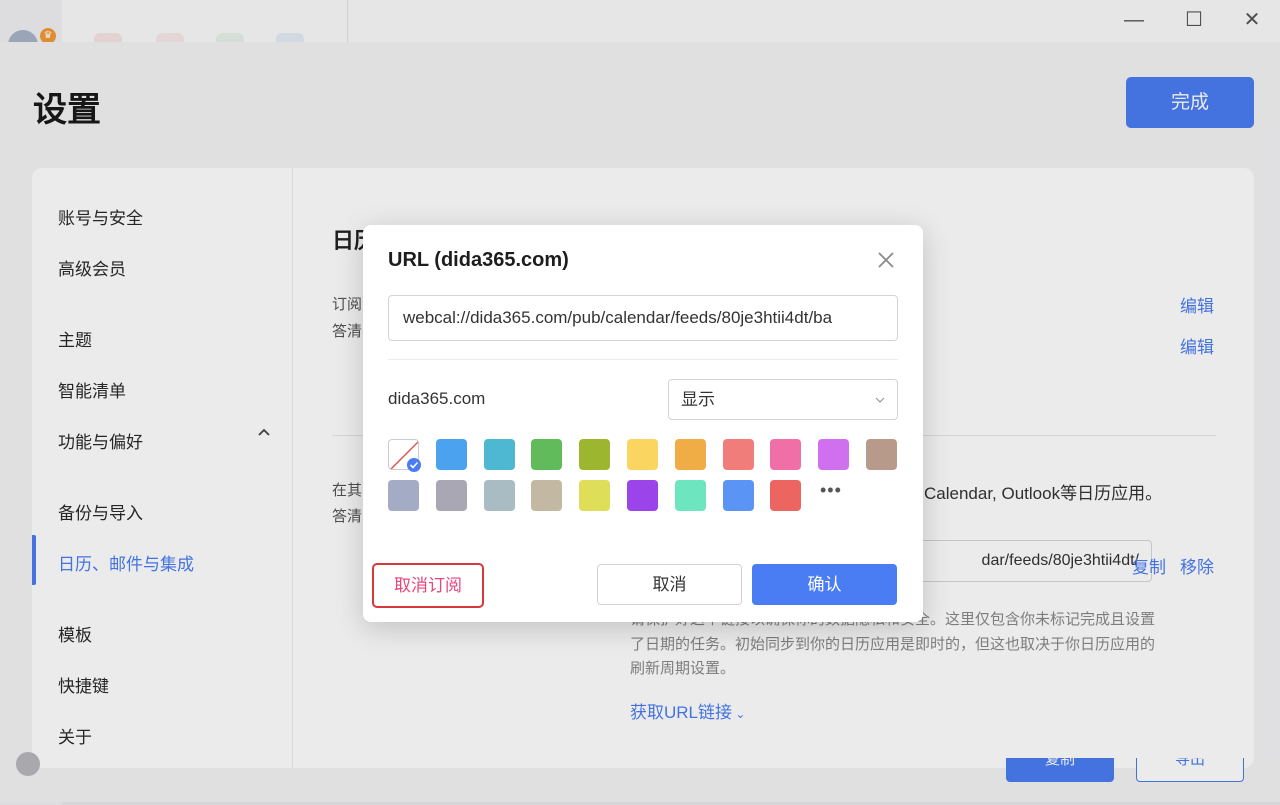  I want to click on calendar-url-input, so click(643, 318).